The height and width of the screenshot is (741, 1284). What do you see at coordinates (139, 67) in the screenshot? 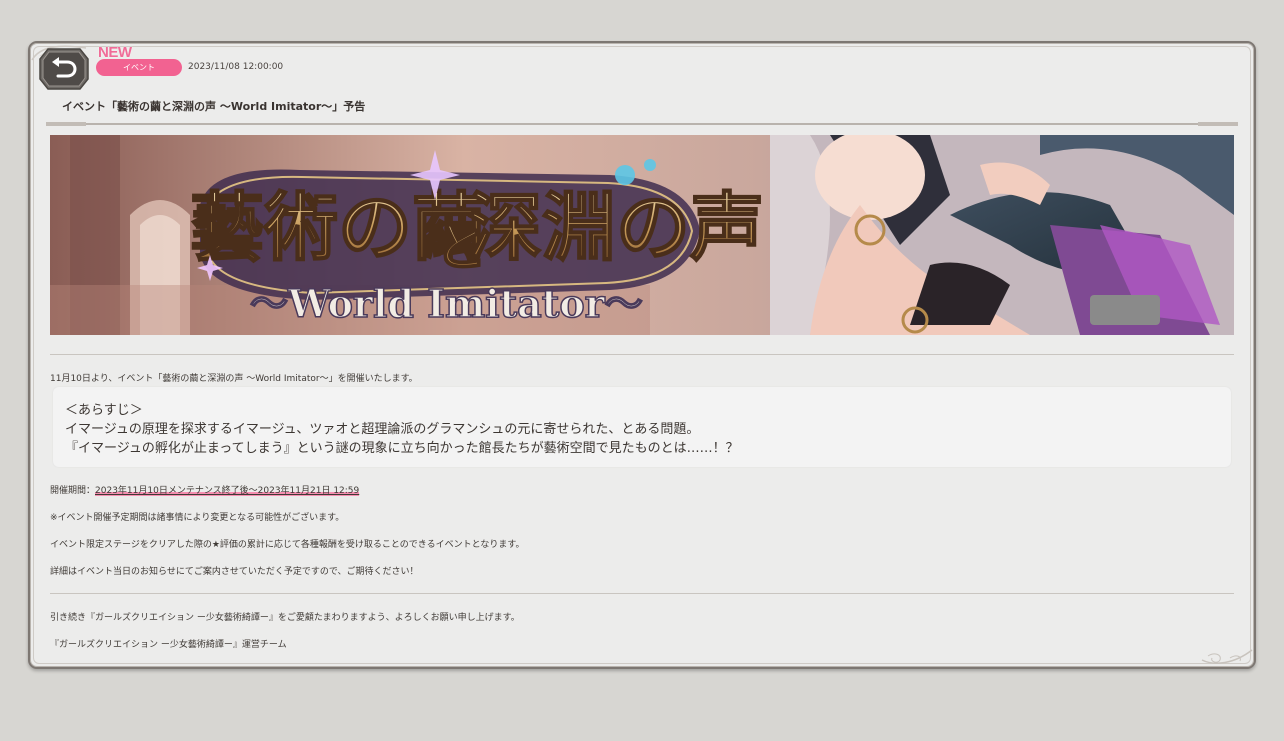
I see `category-badge: イベント` at bounding box center [139, 67].